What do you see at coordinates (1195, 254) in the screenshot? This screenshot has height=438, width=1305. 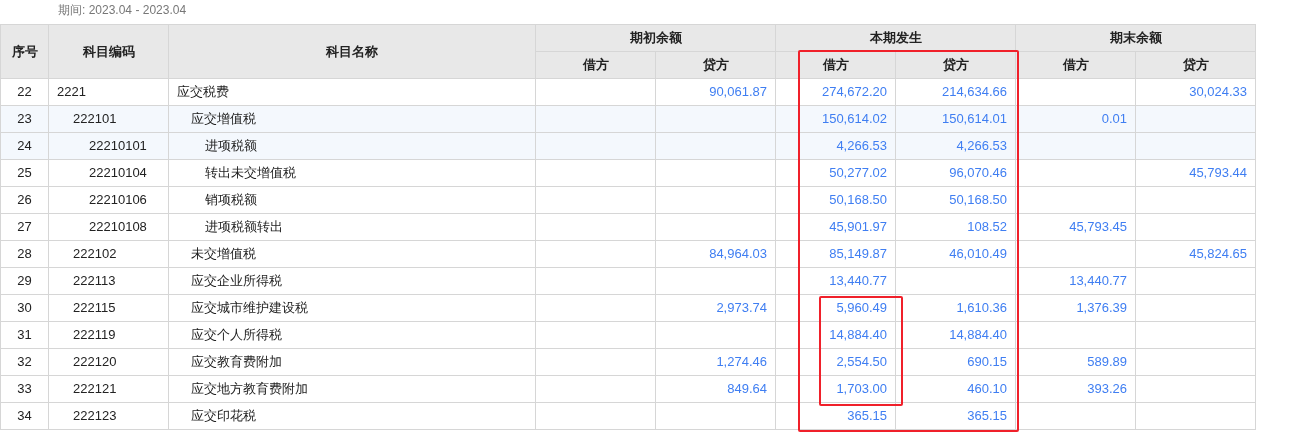 I see `table-cell: 45,824.65` at bounding box center [1195, 254].